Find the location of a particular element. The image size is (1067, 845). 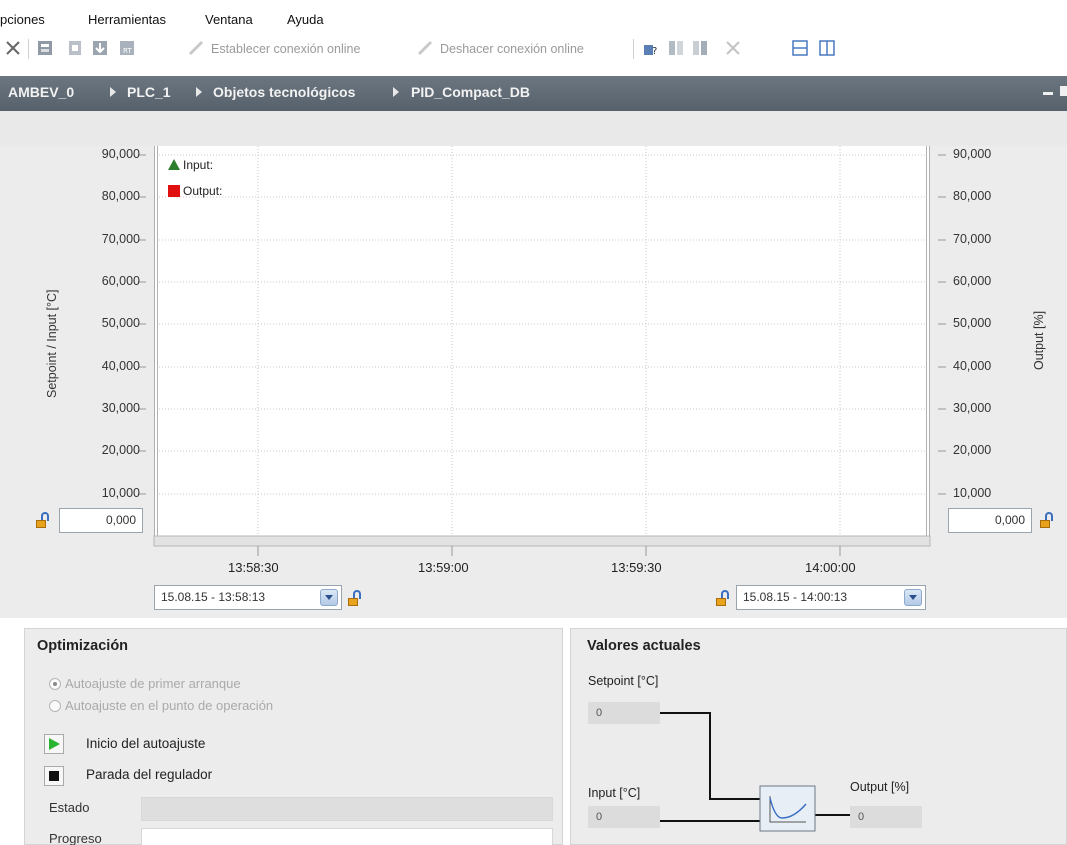

controller-block-diagram is located at coordinates (755, 772).